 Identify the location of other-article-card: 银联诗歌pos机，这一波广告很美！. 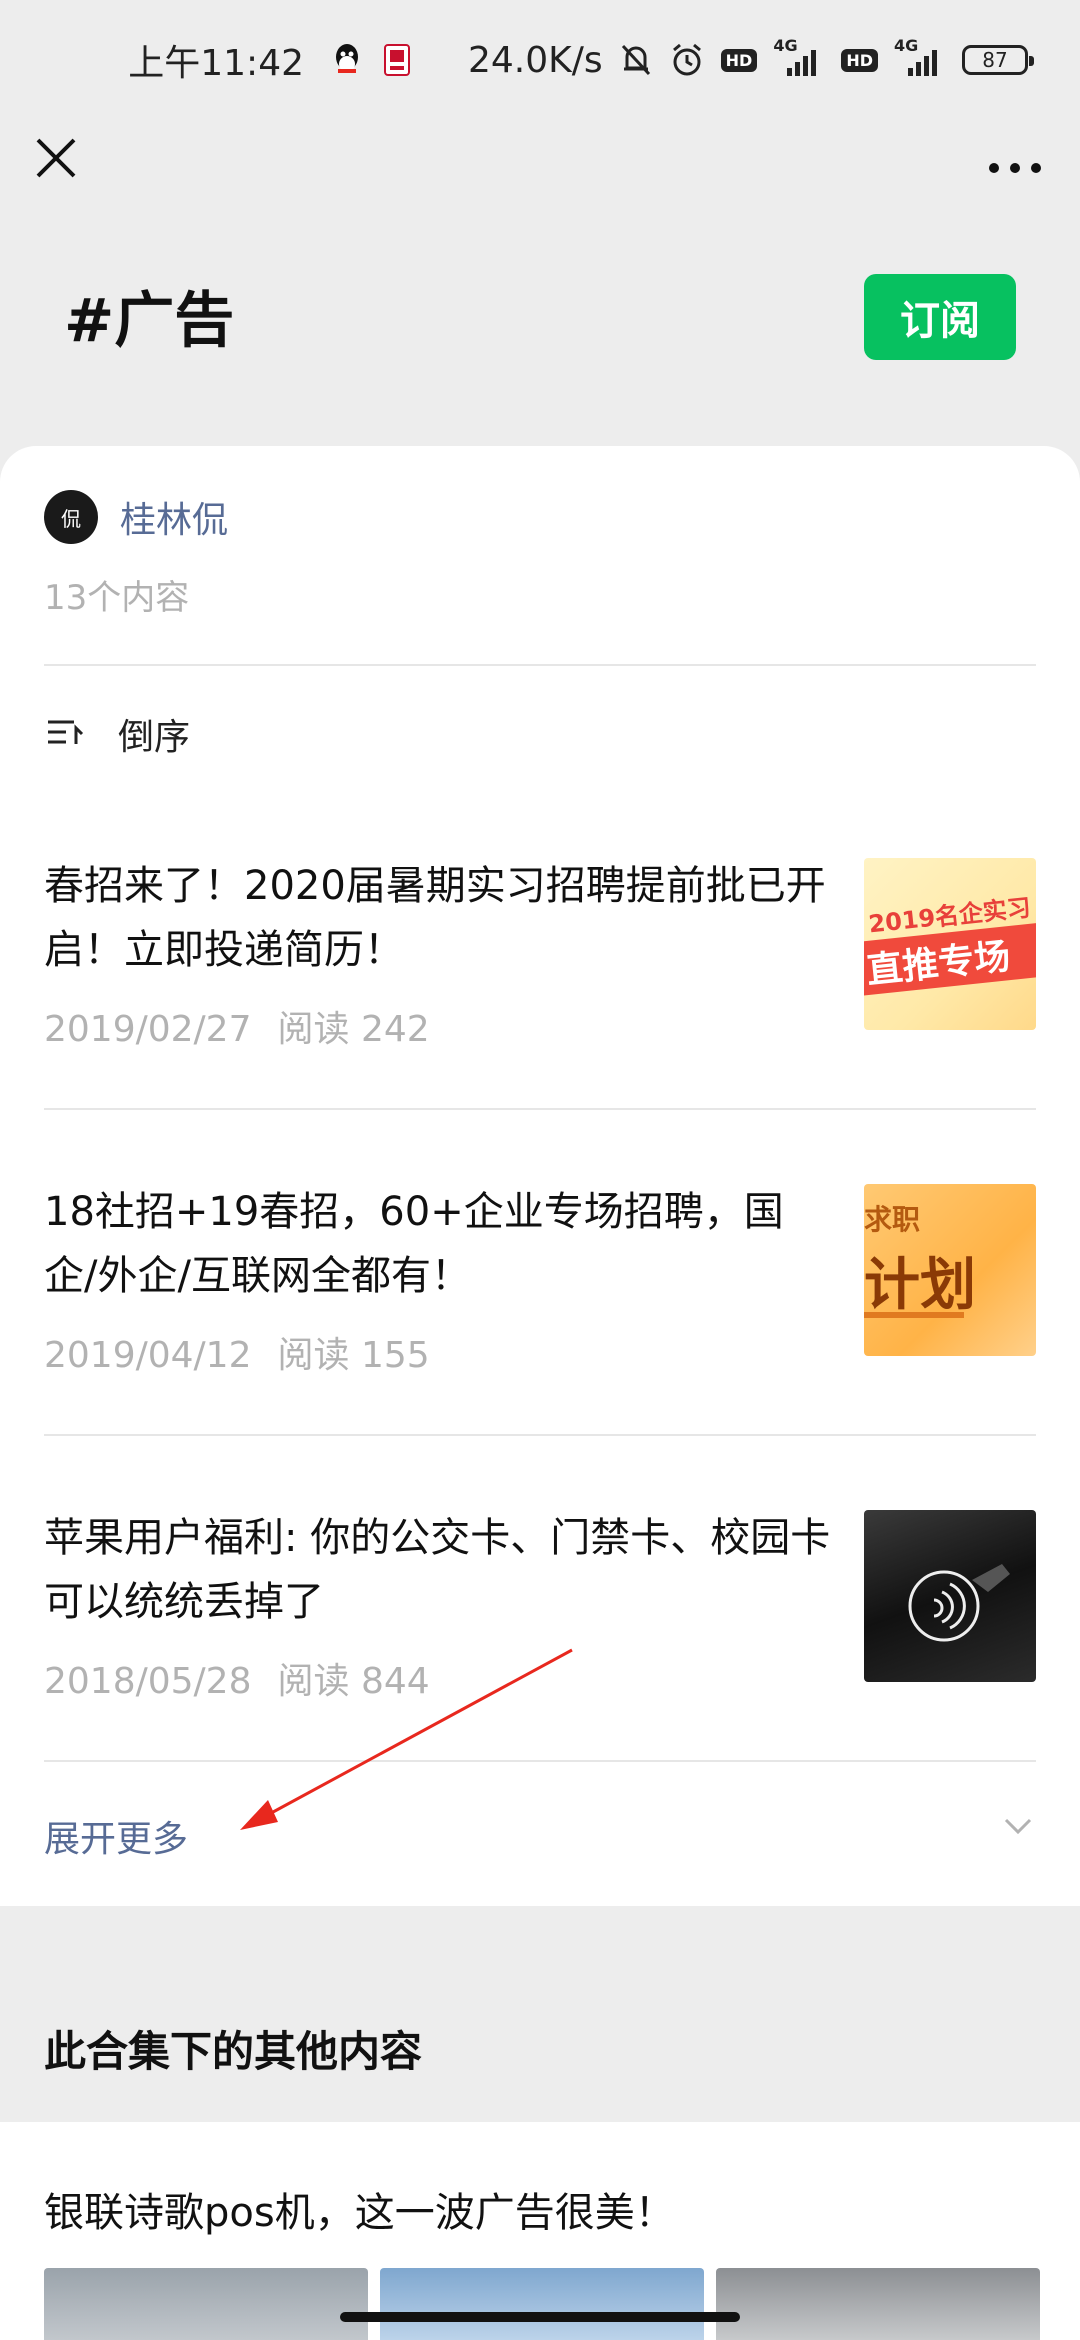
(540, 2231).